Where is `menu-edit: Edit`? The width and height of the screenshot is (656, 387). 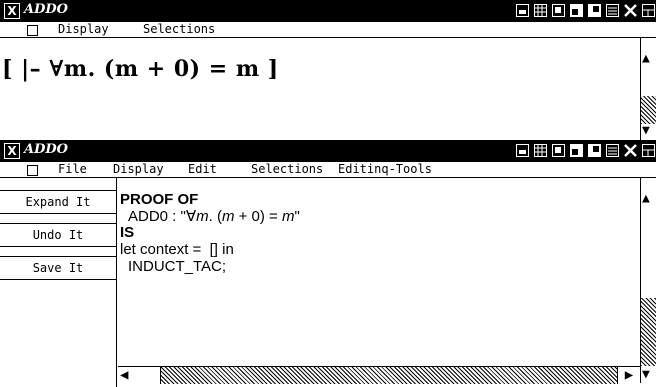
menu-edit: Edit is located at coordinates (202, 169).